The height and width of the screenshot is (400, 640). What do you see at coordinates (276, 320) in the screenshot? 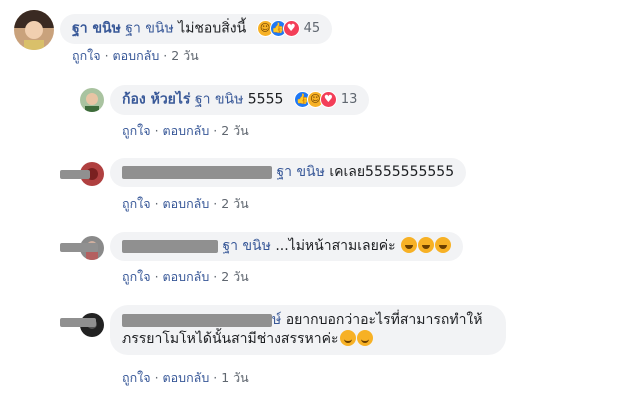
I see `mentioned-user: ษ์` at bounding box center [276, 320].